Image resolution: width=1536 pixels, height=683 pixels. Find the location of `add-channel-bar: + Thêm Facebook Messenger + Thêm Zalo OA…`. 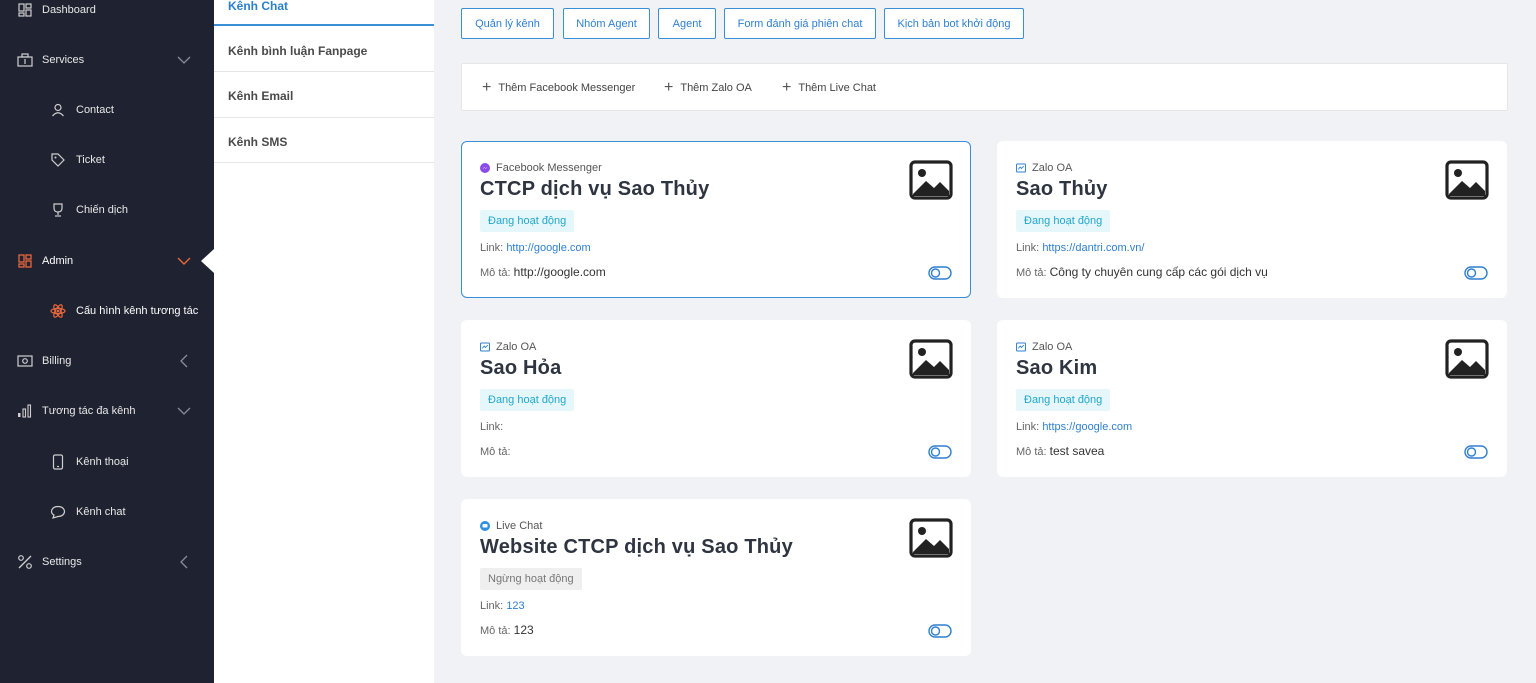

add-channel-bar: + Thêm Facebook Messenger + Thêm Zalo OA… is located at coordinates (984, 87).